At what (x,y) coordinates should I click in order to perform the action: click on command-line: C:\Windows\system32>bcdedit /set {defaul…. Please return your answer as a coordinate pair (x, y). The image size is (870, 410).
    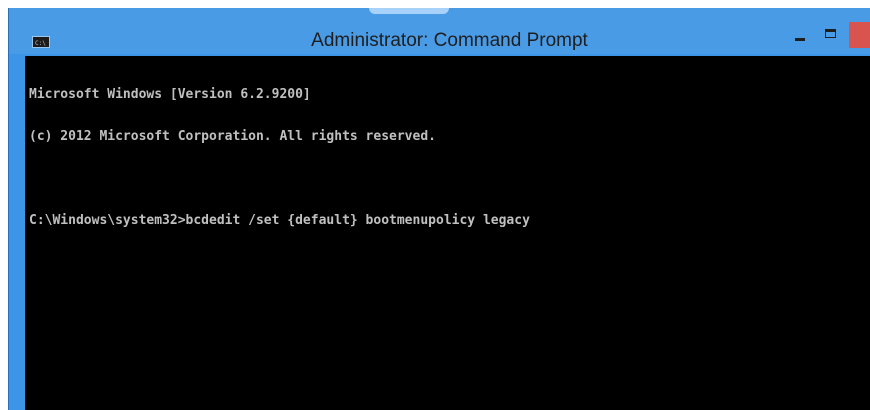
    Looking at the image, I should click on (449, 221).